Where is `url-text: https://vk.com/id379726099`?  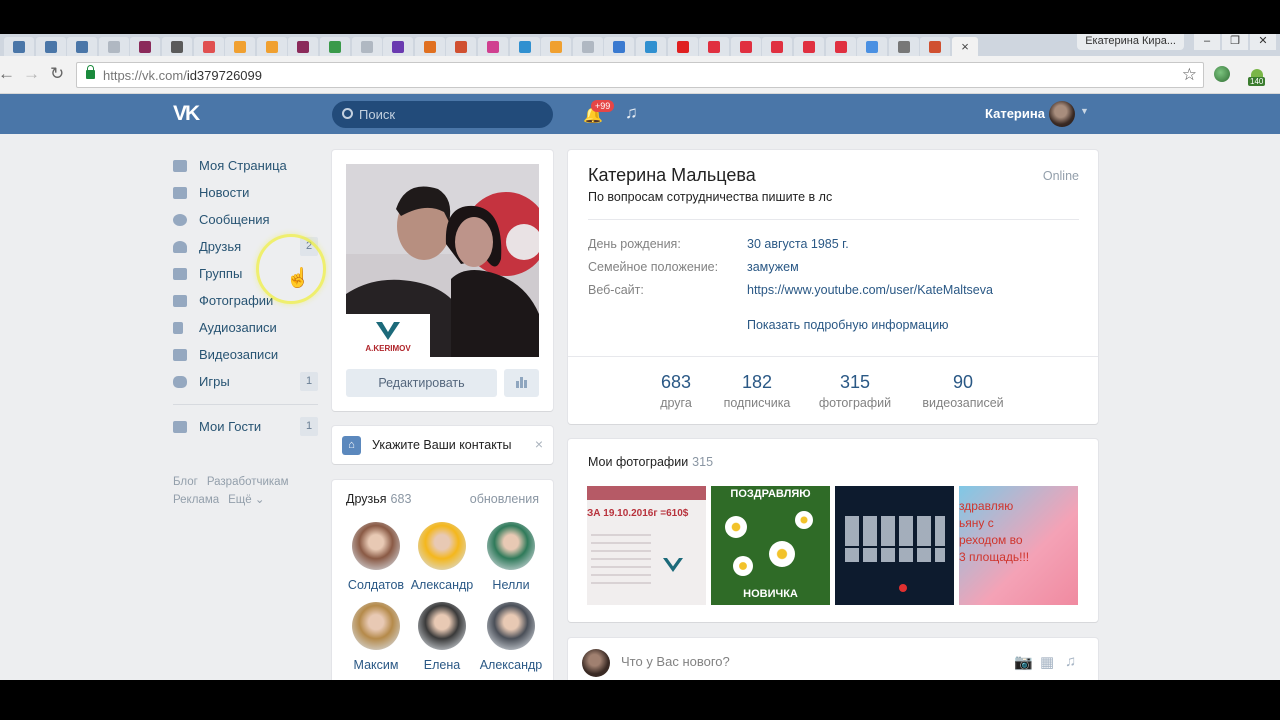
url-text: https://vk.com/id379726099 is located at coordinates (182, 75).